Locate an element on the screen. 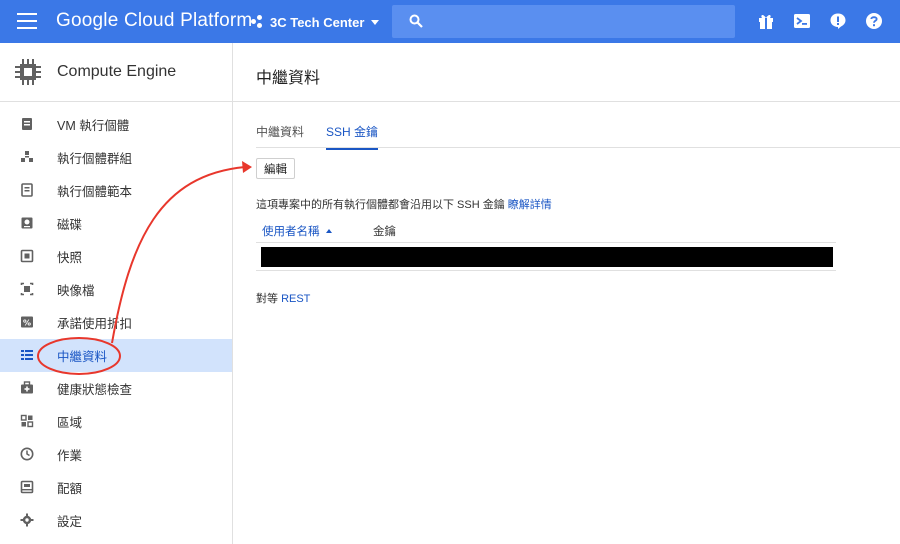 The image size is (900, 544). sidebar-item-label: 磁碟 is located at coordinates (70, 225).